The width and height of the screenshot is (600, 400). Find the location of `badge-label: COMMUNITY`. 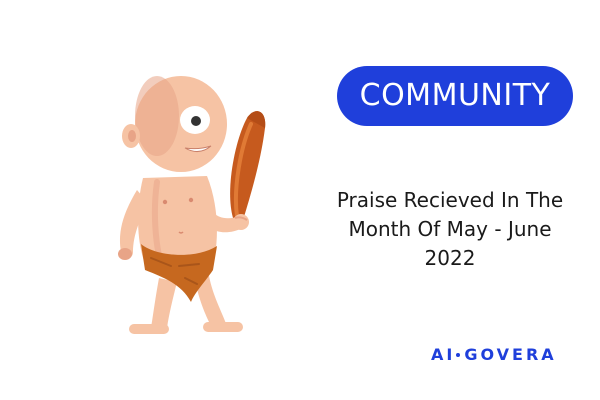

badge-label: COMMUNITY is located at coordinates (455, 95).